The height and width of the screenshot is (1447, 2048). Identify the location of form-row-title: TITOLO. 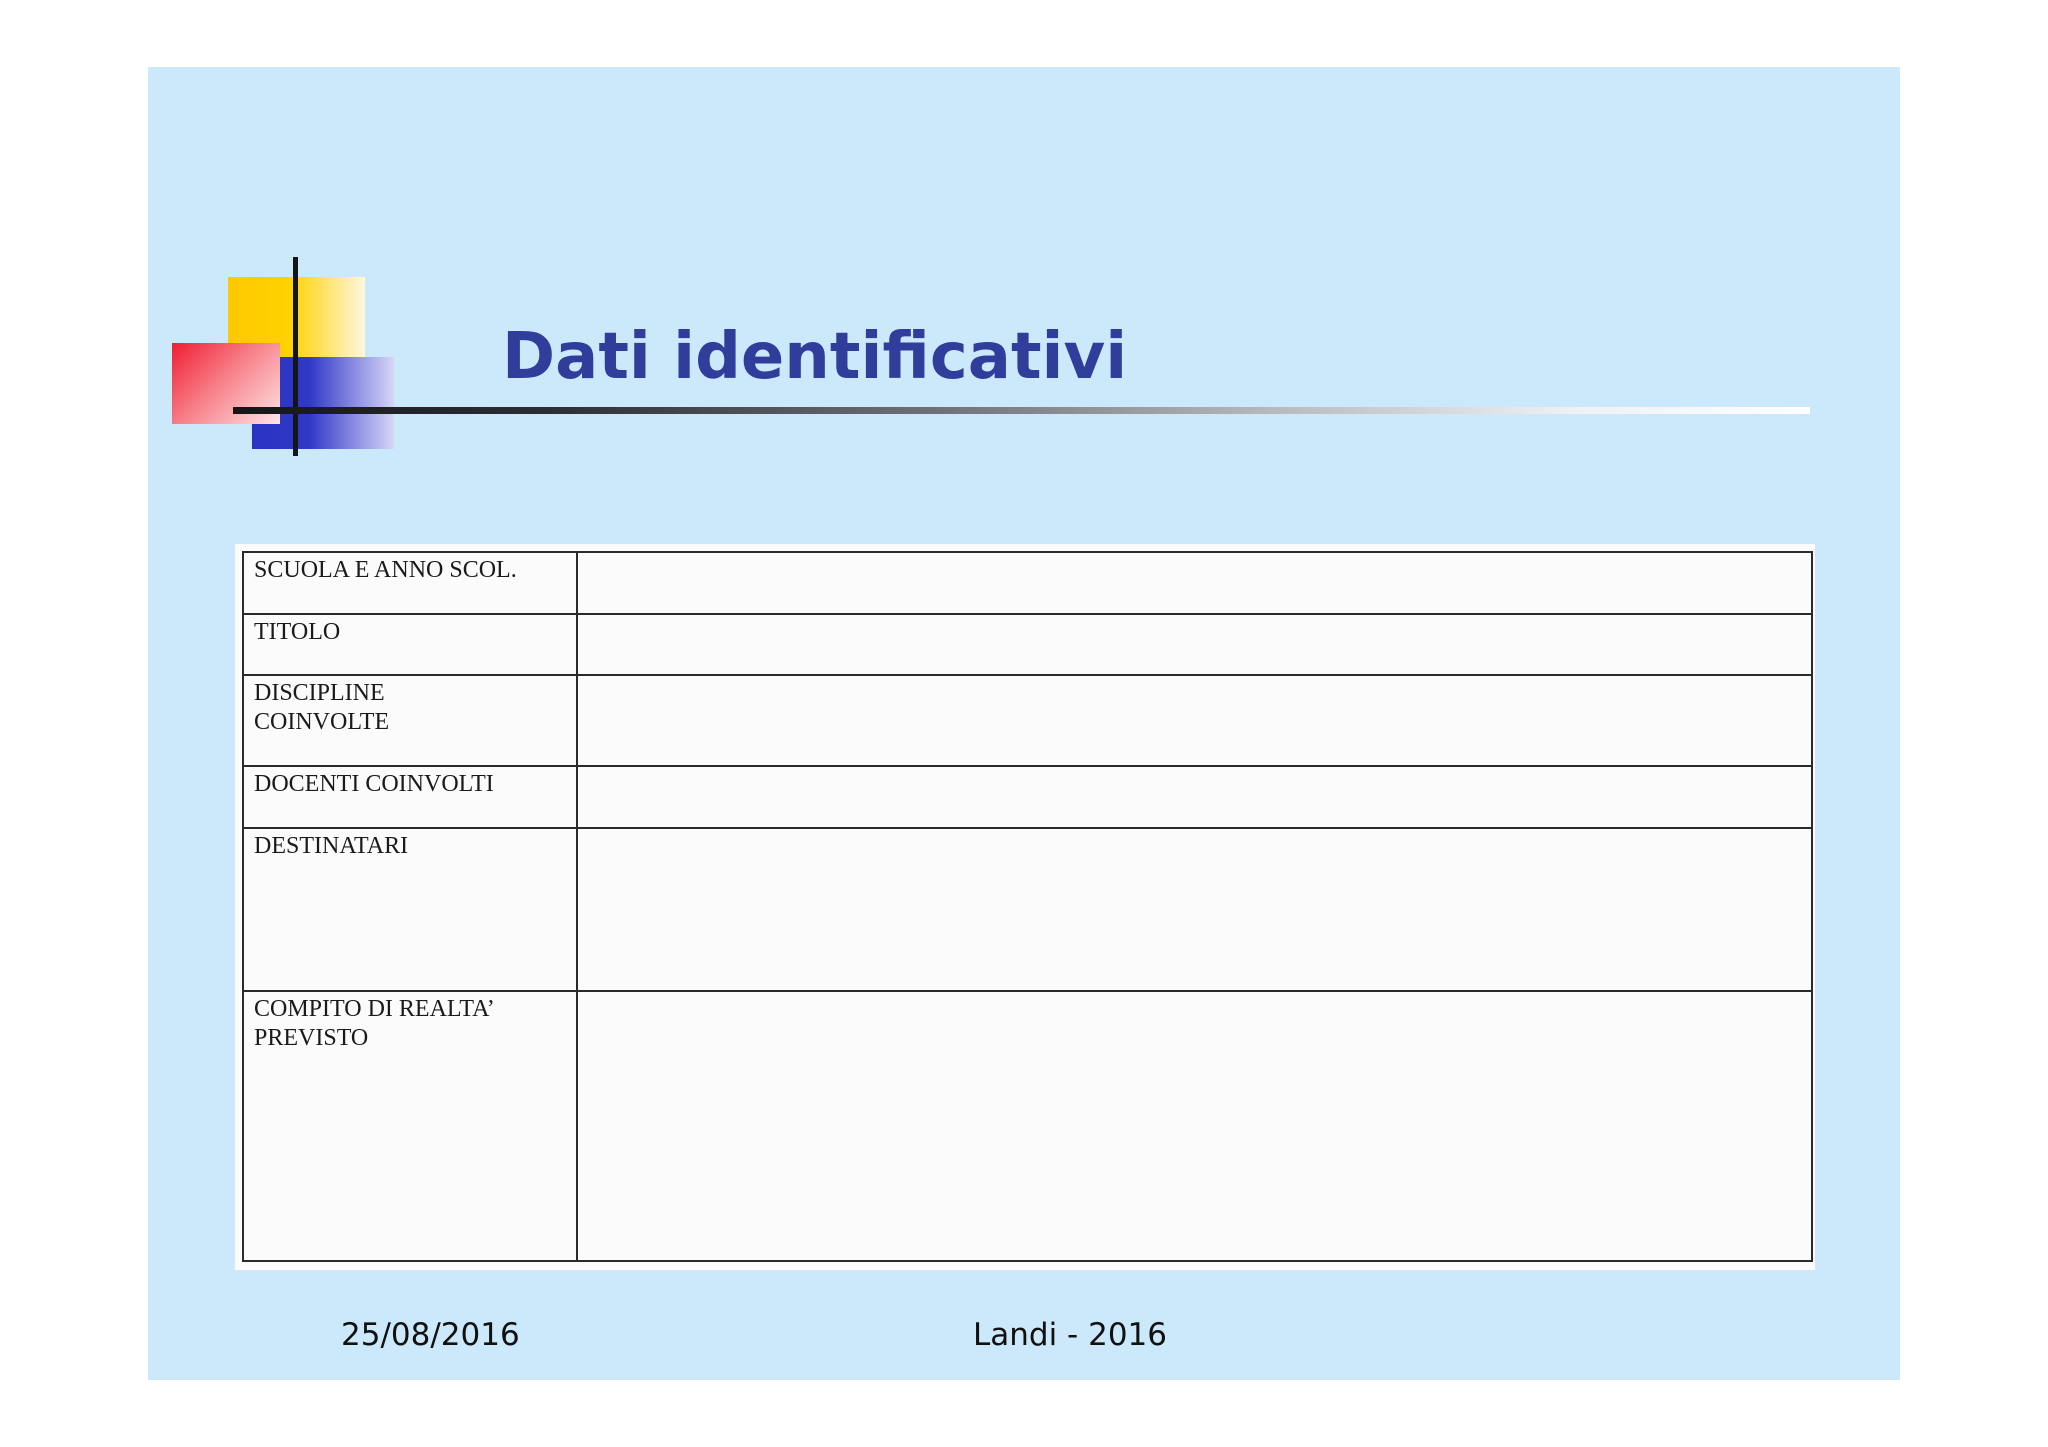
(1027, 644).